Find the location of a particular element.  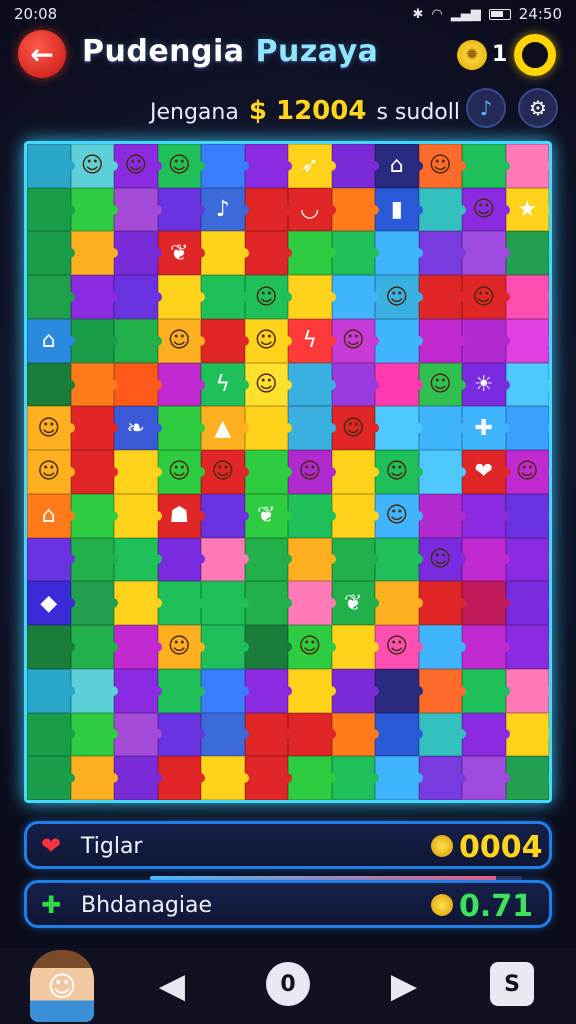

puzzle-tile: ▲ is located at coordinates (224, 428).